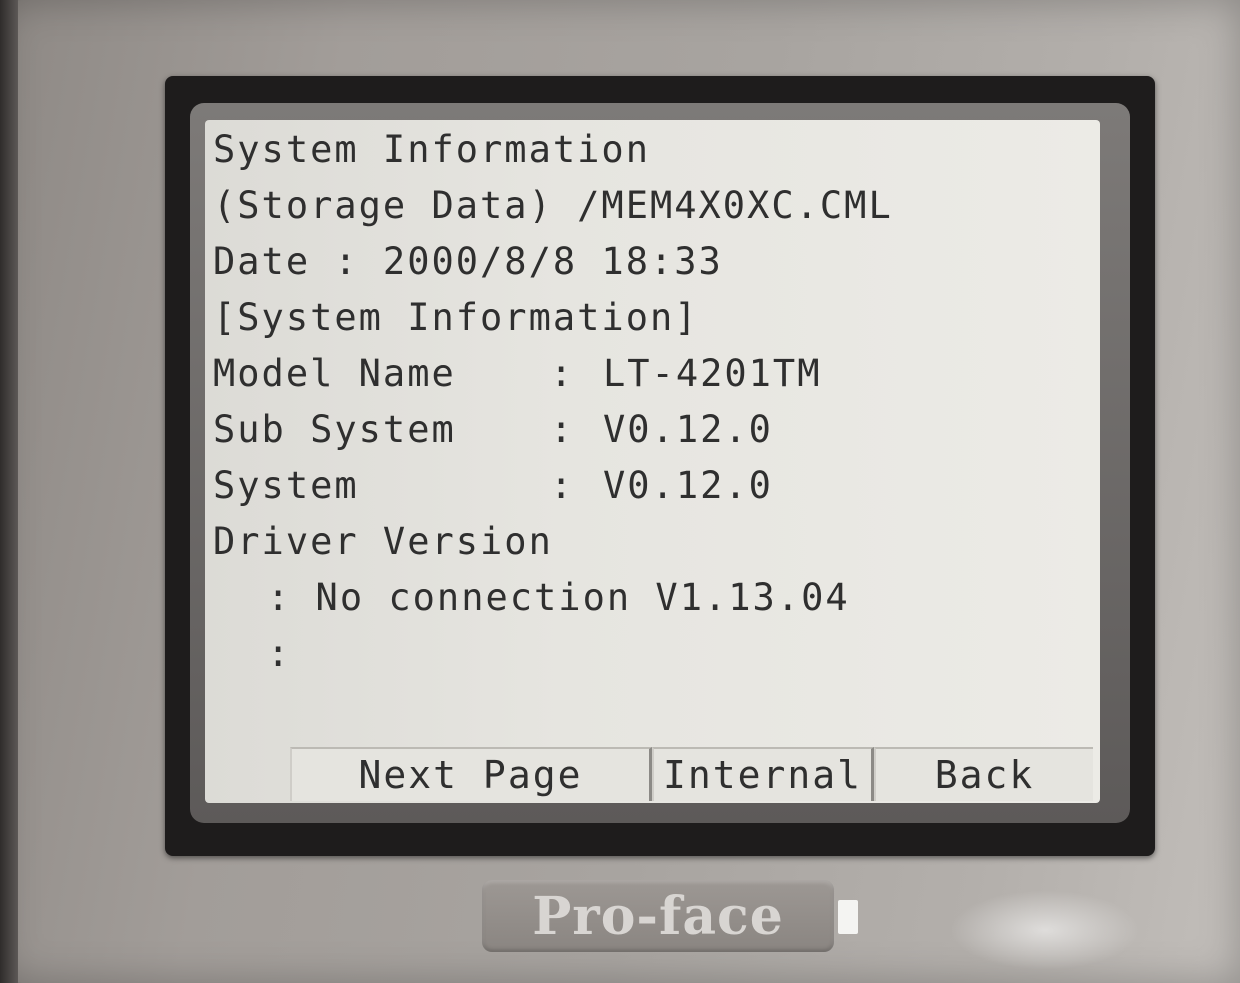 Image resolution: width=1240 pixels, height=983 pixels. I want to click on light-glare, so click(1045, 930).